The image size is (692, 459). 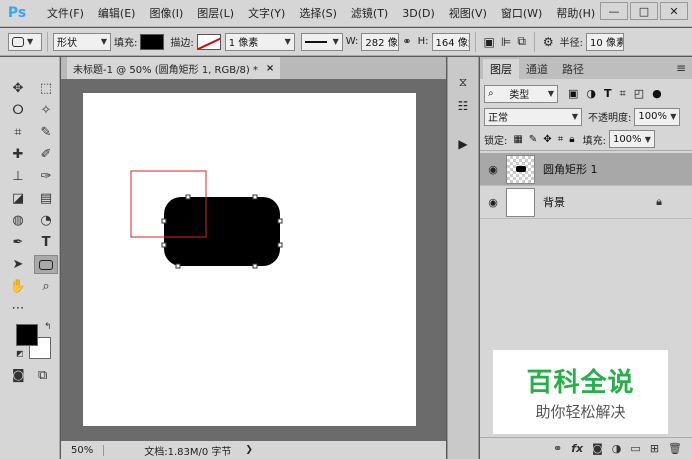 I want to click on filter-pixel-icon: ▣, so click(x=573, y=93).